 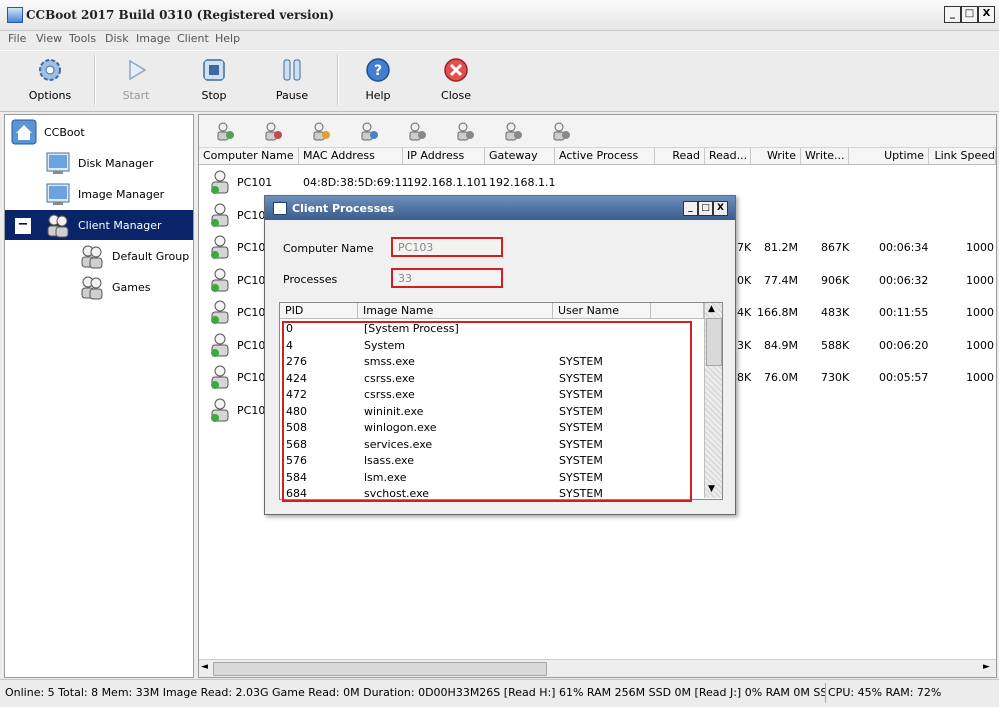 What do you see at coordinates (499, 81) in the screenshot?
I see `toolbar: Options Start Stop Pause ? Help Close` at bounding box center [499, 81].